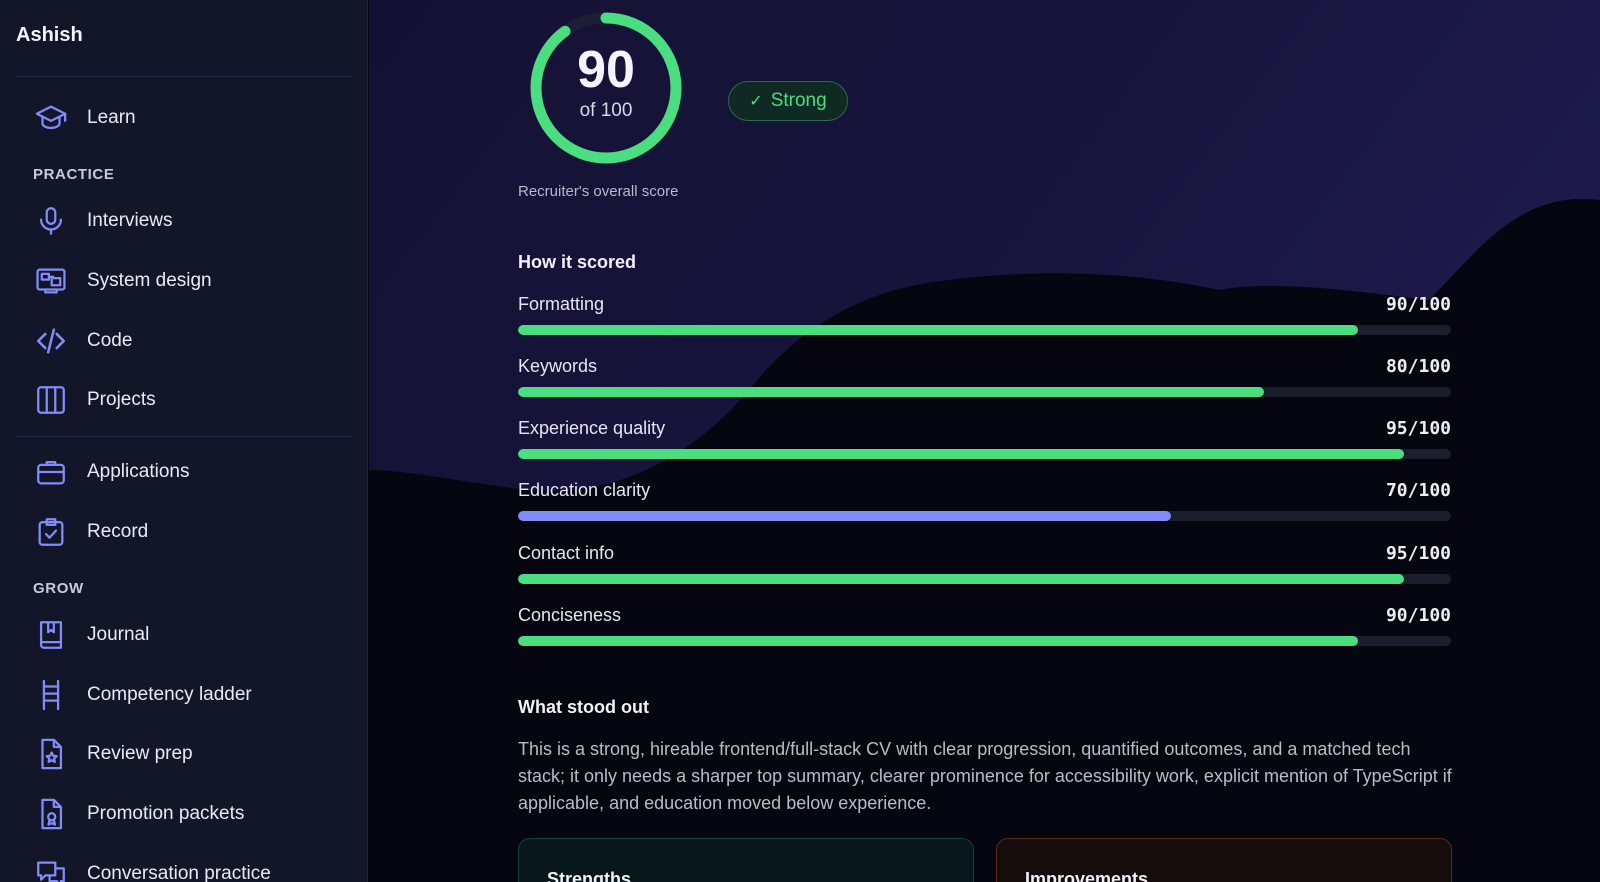 The height and width of the screenshot is (882, 1600). What do you see at coordinates (149, 280) in the screenshot?
I see `sidebar-item-label: System design` at bounding box center [149, 280].